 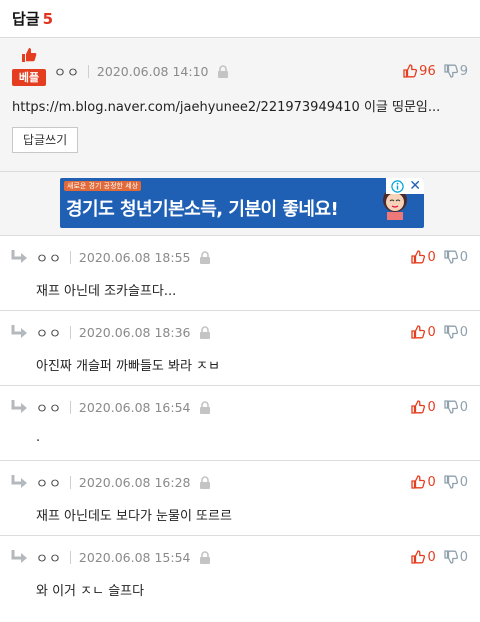 I want to click on info-icon, so click(x=397, y=186).